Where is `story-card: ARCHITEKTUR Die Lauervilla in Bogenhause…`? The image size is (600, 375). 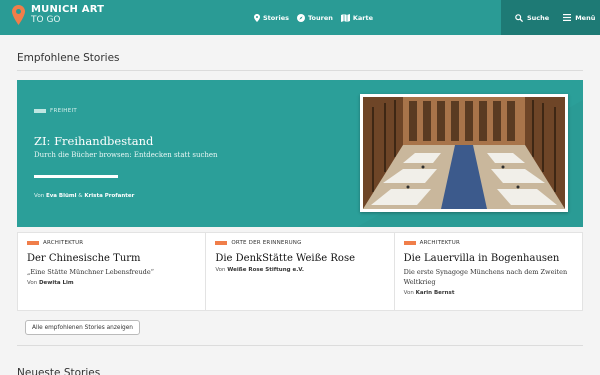
story-card: ARCHITEKTUR Die Lauervilla in Bogenhause… is located at coordinates (488, 271).